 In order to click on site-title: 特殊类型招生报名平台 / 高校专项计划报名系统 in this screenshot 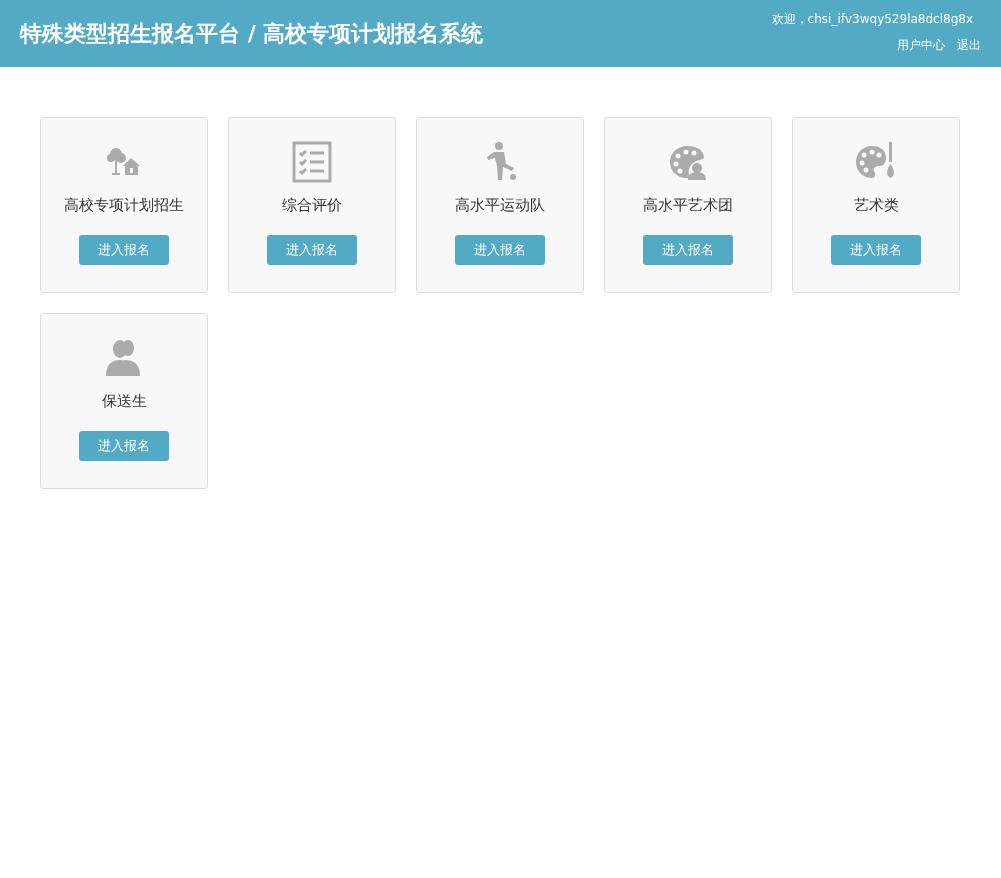, I will do `click(252, 34)`.